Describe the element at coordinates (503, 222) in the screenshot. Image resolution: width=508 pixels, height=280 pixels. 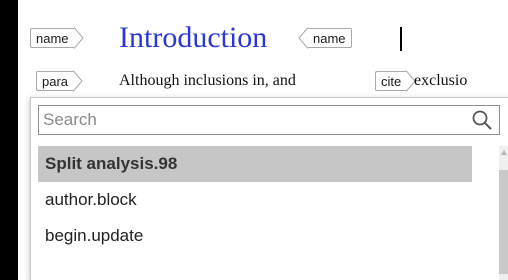
I see `scrollbar-thumb` at that location.